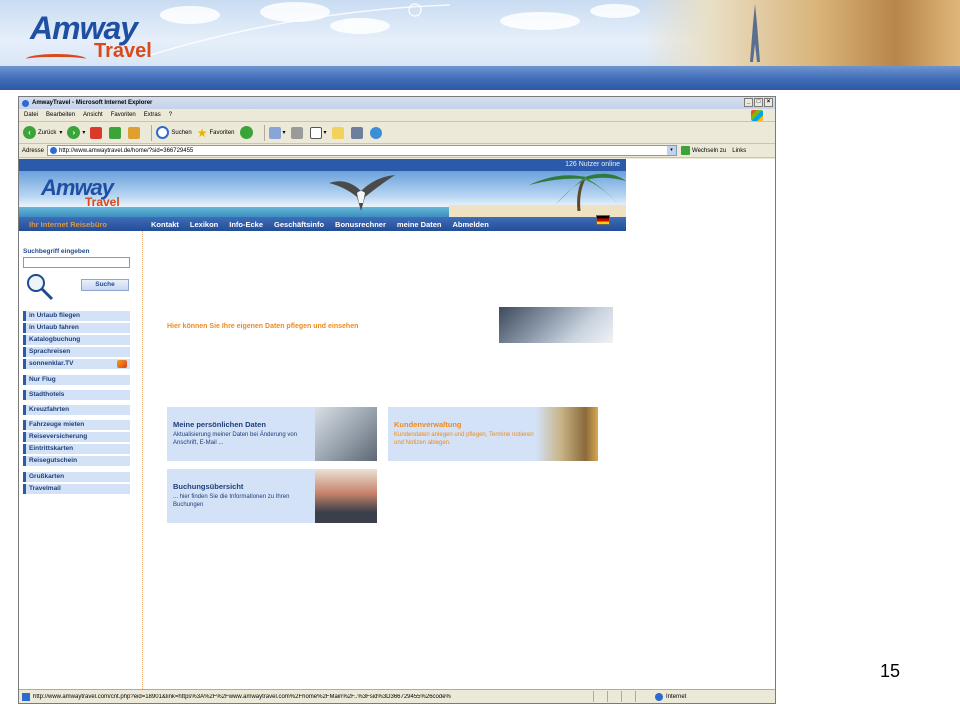 The image size is (960, 720). I want to click on slide-logo: Amway Travel, so click(89, 36).